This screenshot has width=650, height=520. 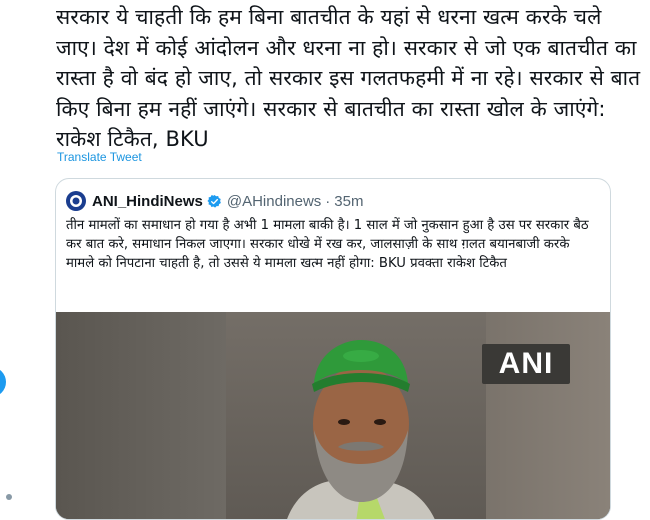 What do you see at coordinates (9, 497) in the screenshot?
I see `more-dot-icon` at bounding box center [9, 497].